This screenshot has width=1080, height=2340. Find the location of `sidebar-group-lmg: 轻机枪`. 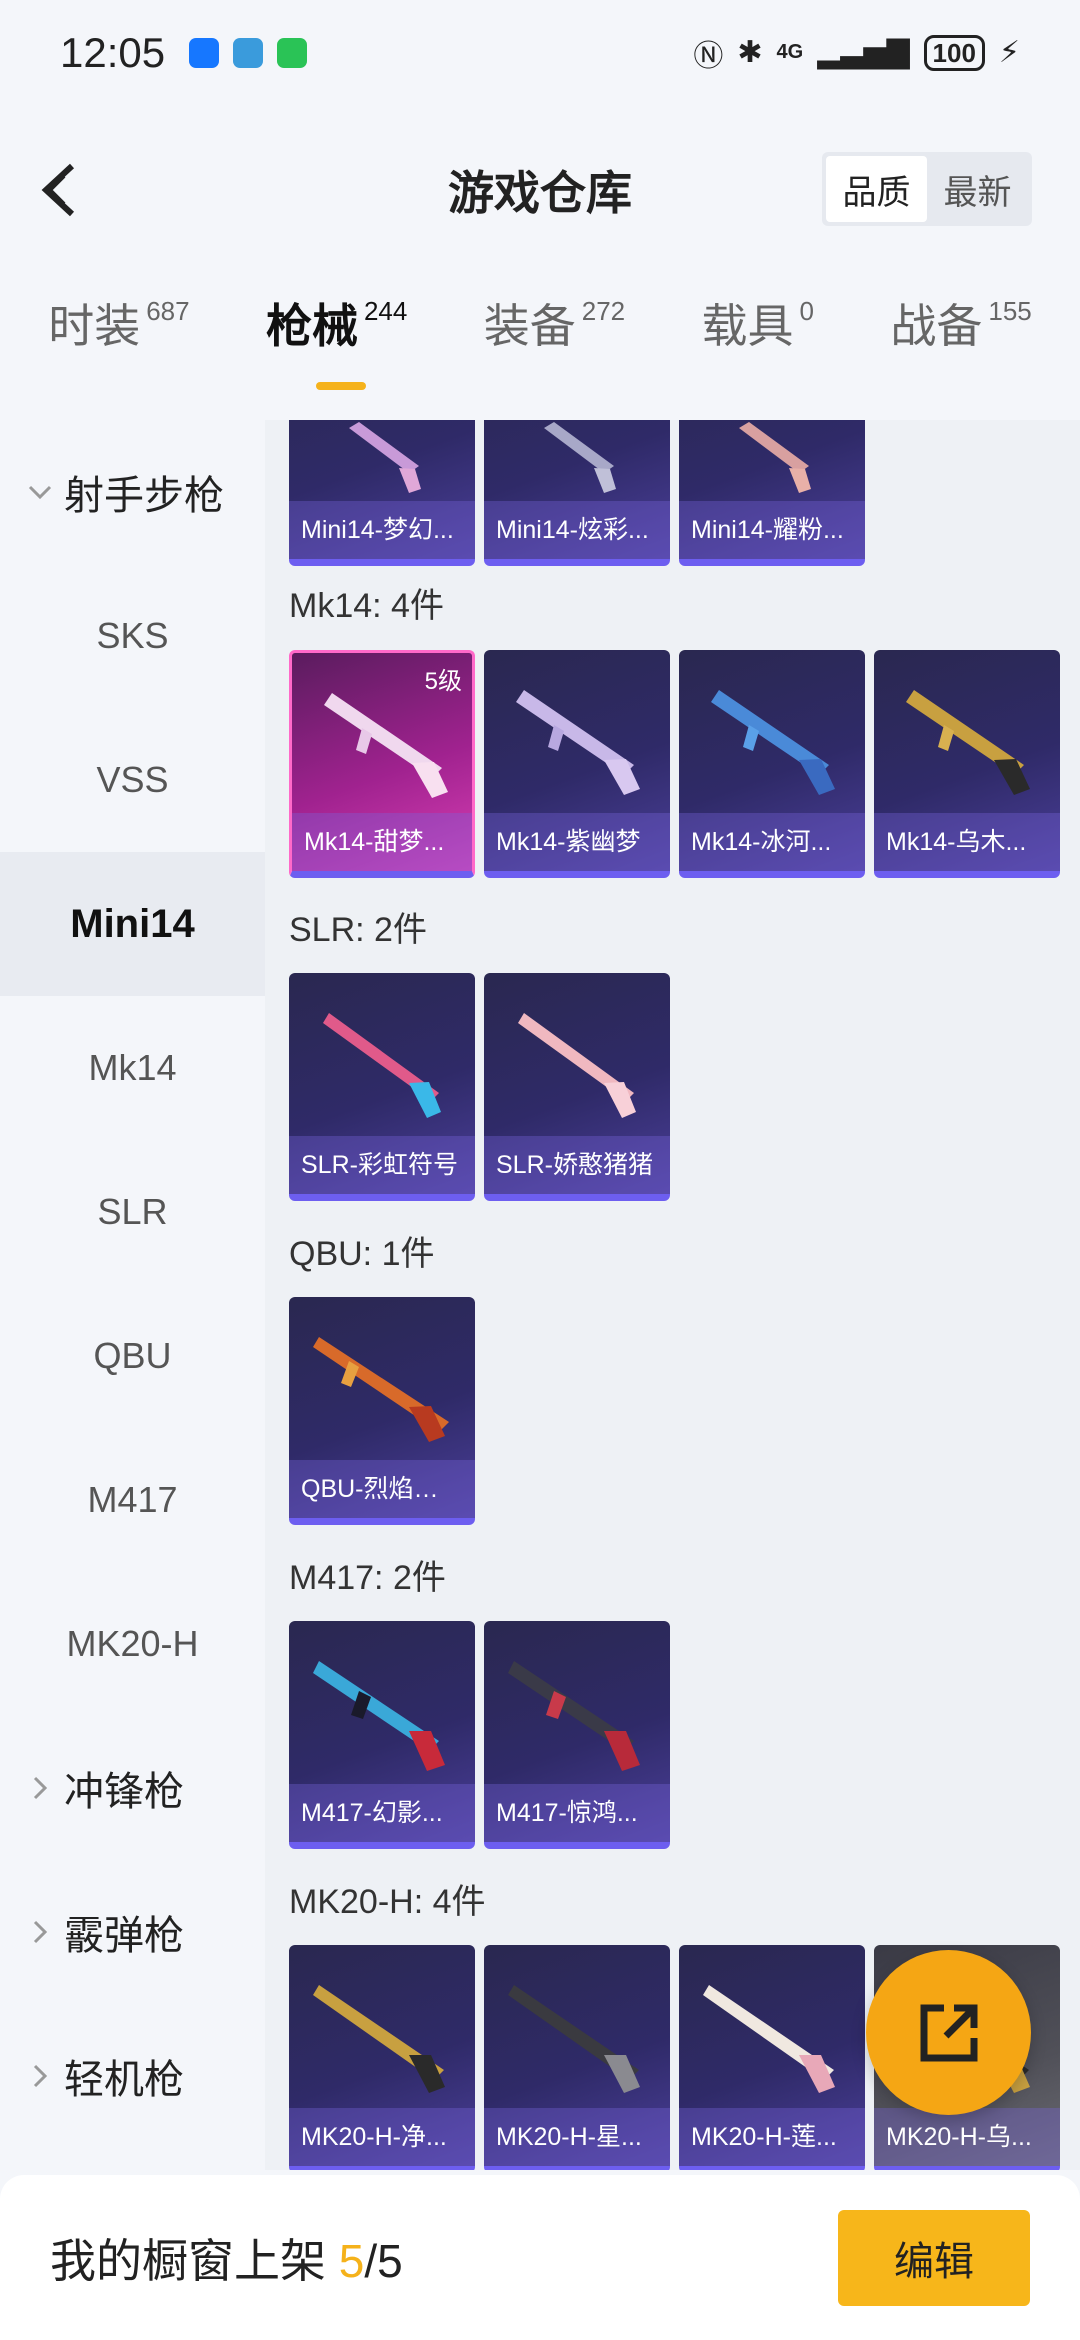

sidebar-group-lmg: 轻机枪 is located at coordinates (132, 2076).